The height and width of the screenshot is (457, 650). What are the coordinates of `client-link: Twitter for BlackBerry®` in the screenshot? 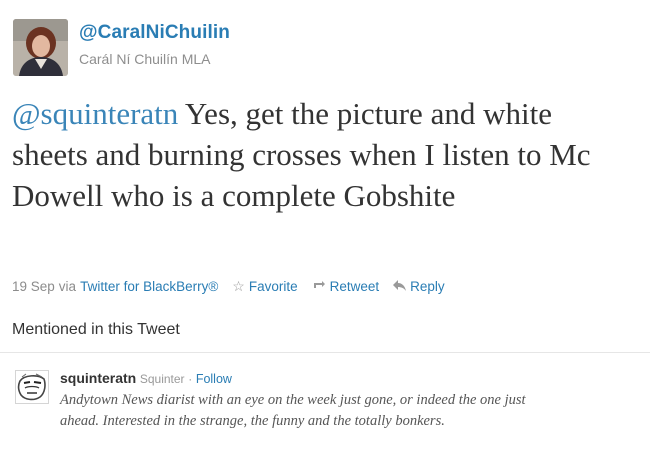 It's located at (149, 286).